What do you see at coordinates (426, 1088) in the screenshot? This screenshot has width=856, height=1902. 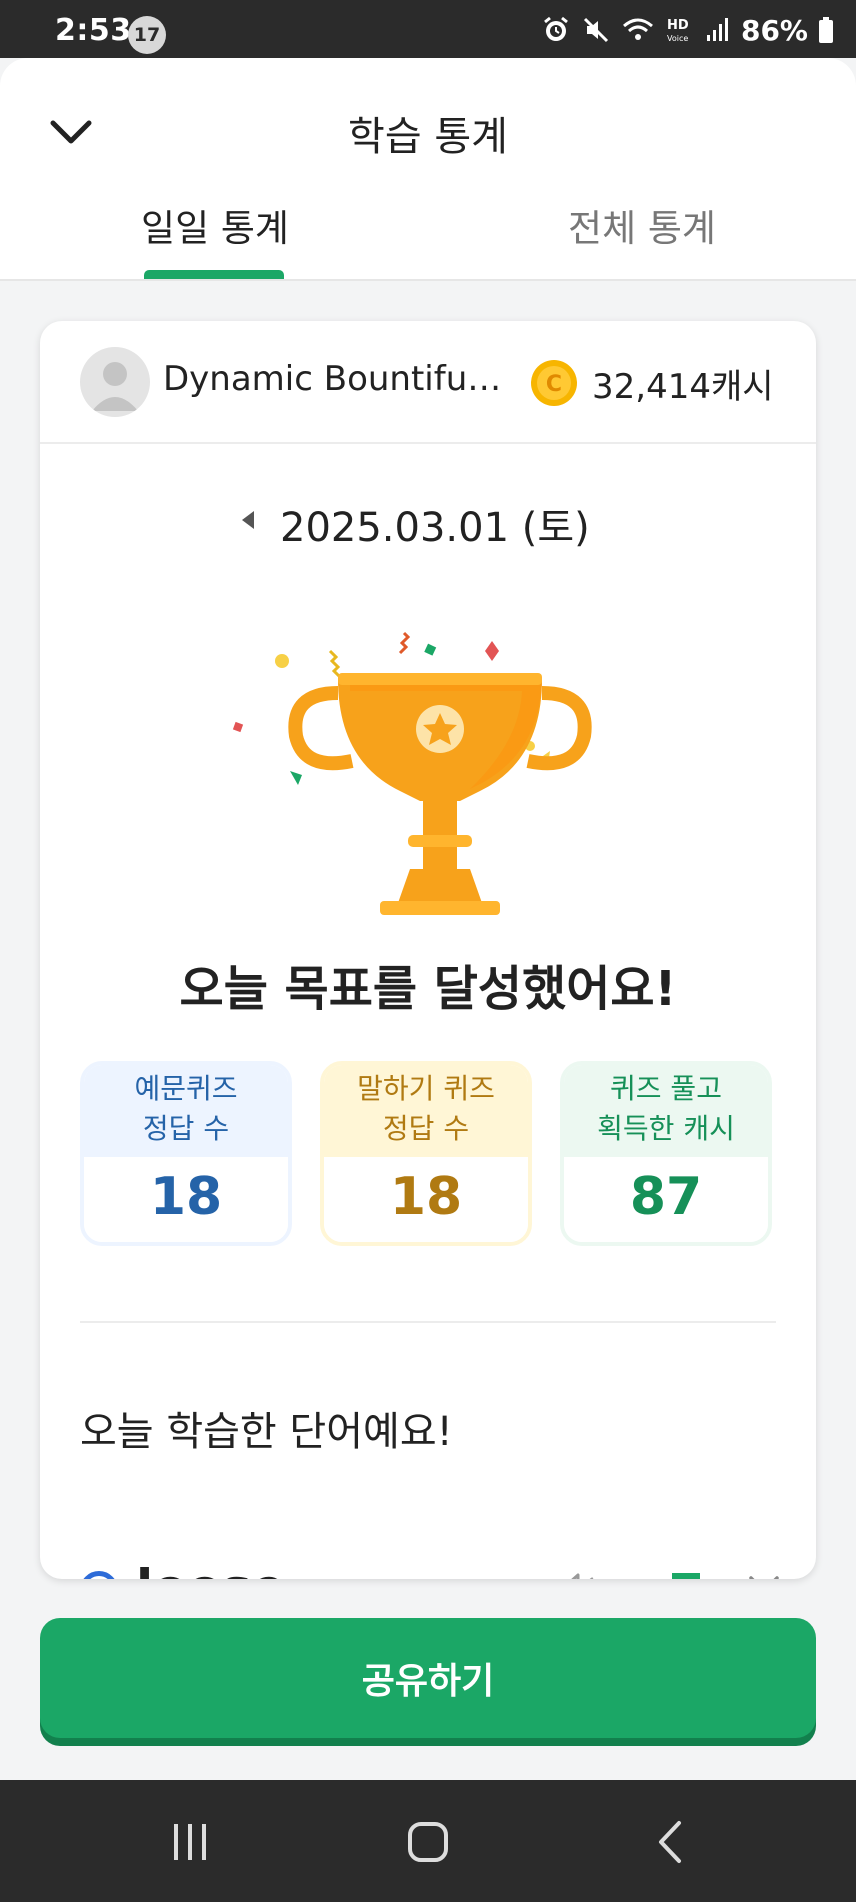 I see `stat-label-line1: 말하기 퀴즈` at bounding box center [426, 1088].